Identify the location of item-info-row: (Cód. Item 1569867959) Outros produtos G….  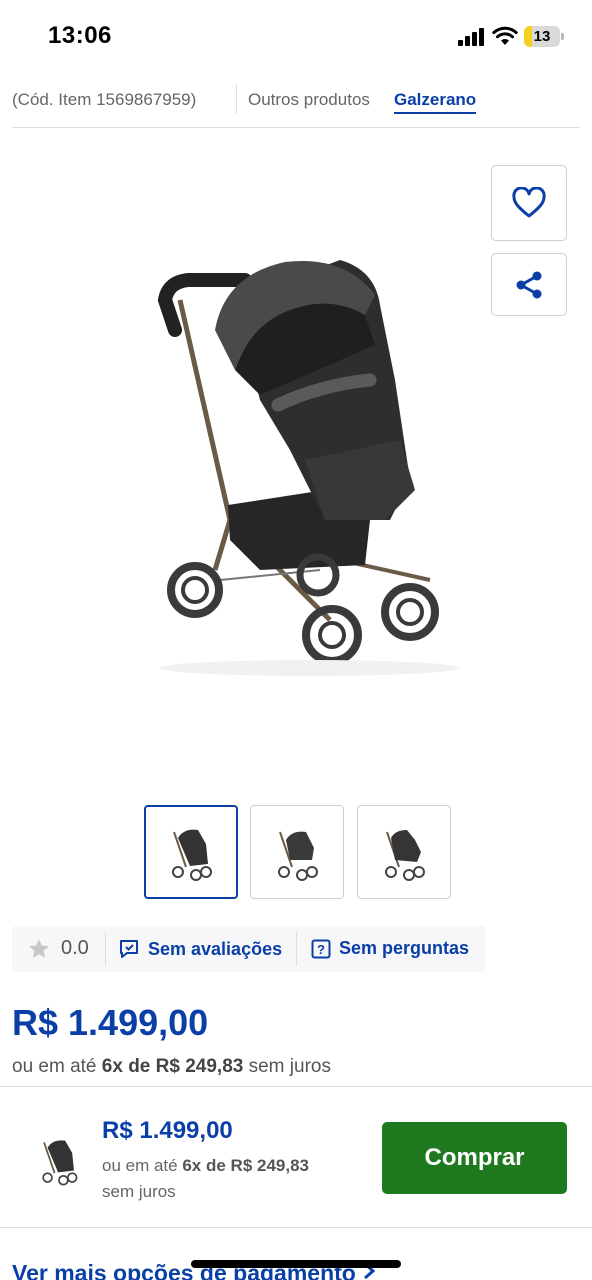
(296, 106).